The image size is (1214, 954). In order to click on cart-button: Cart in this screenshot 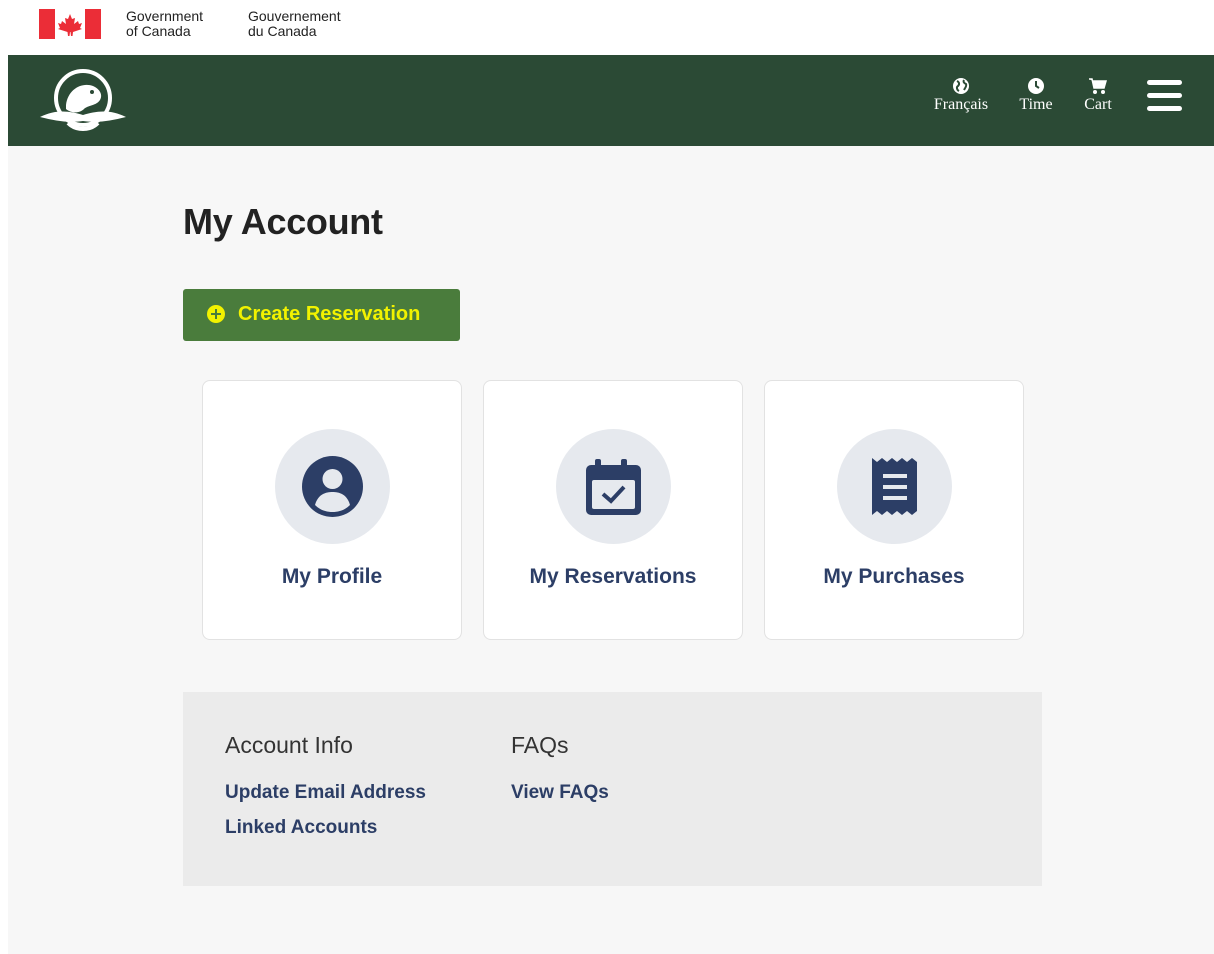, I will do `click(1098, 95)`.